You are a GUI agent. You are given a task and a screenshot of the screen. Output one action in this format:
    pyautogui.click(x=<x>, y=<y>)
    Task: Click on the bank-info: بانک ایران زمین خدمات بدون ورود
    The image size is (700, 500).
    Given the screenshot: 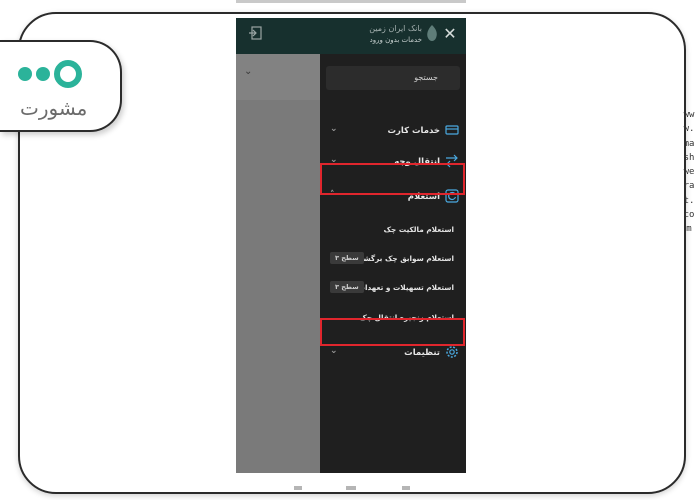 What is the action you would take?
    pyautogui.click(x=395, y=34)
    